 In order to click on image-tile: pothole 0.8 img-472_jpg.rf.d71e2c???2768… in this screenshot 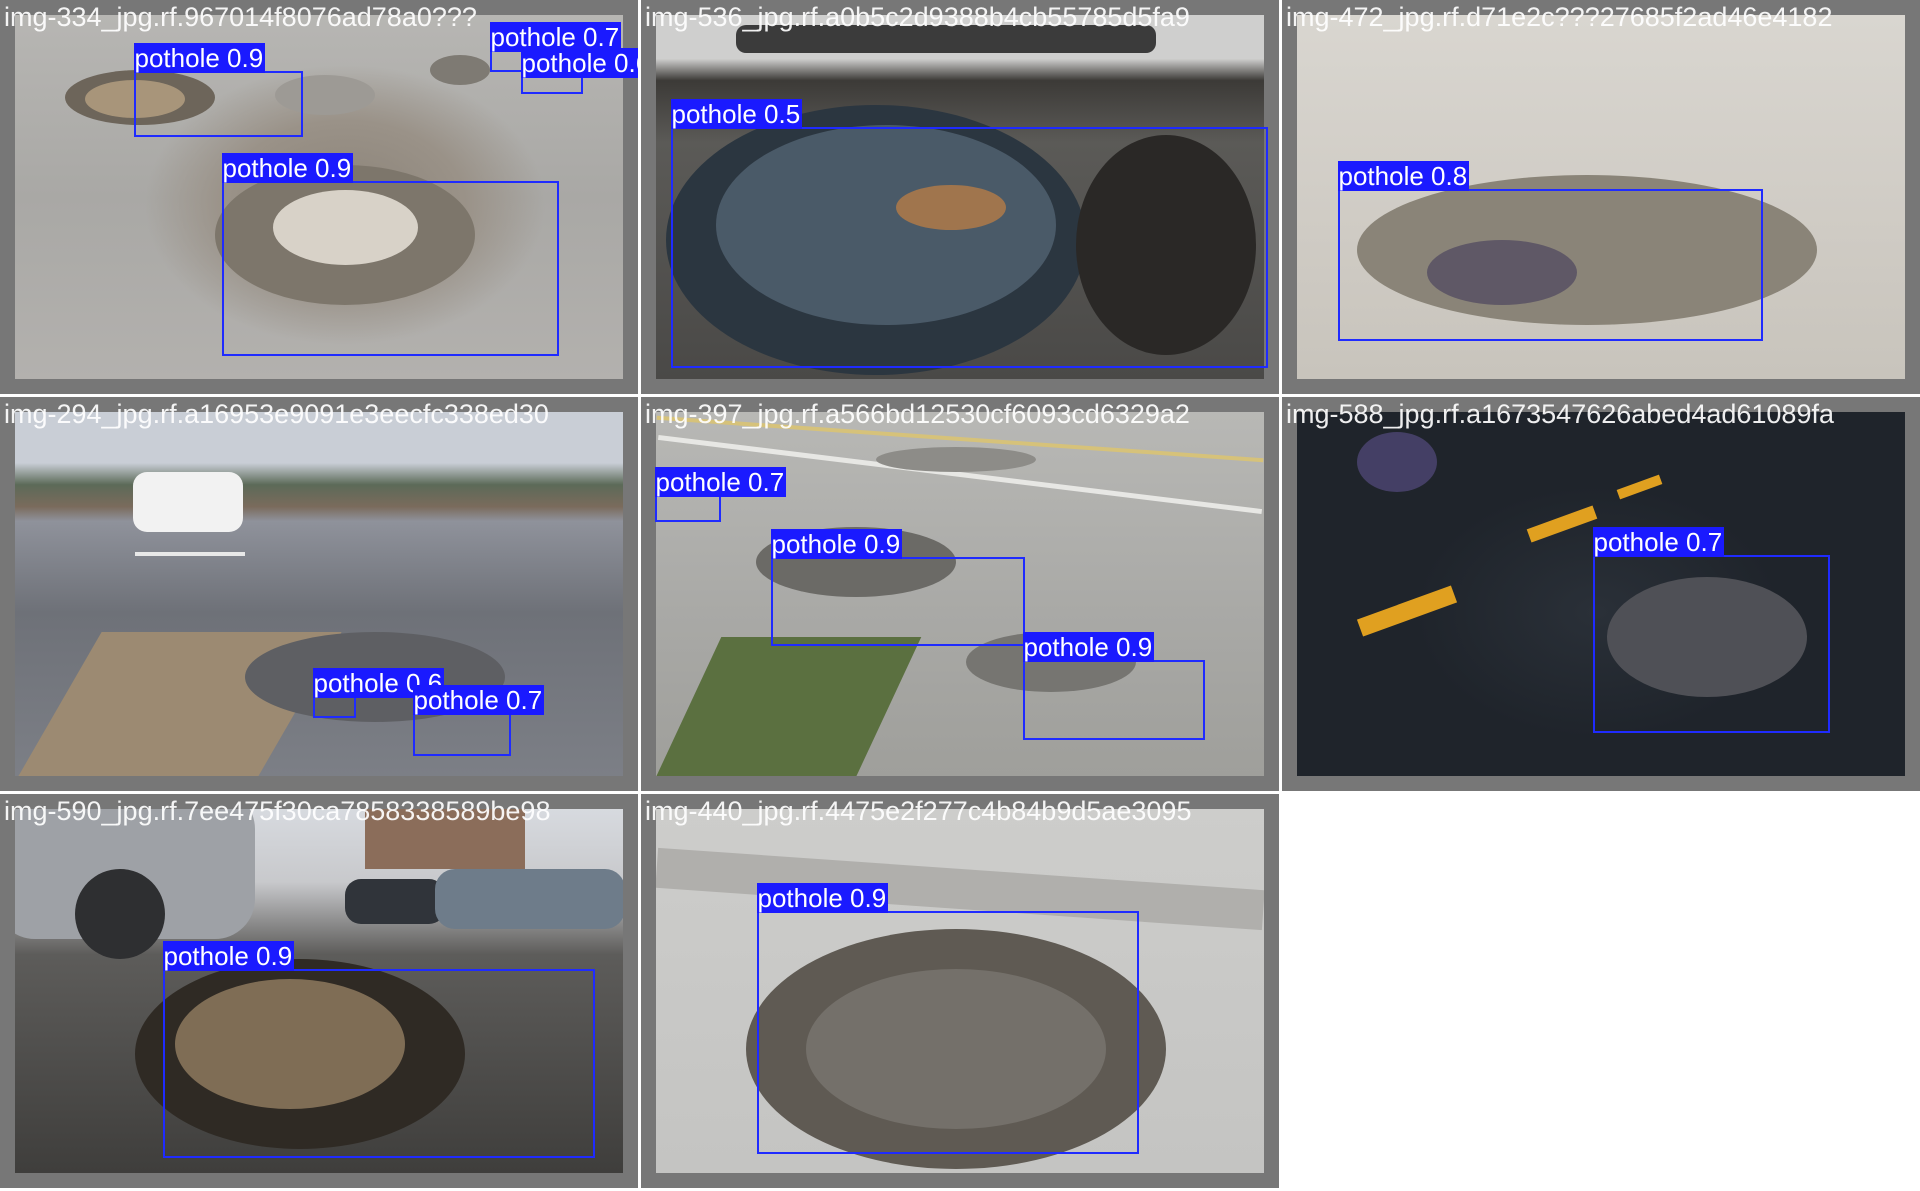, I will do `click(1601, 197)`.